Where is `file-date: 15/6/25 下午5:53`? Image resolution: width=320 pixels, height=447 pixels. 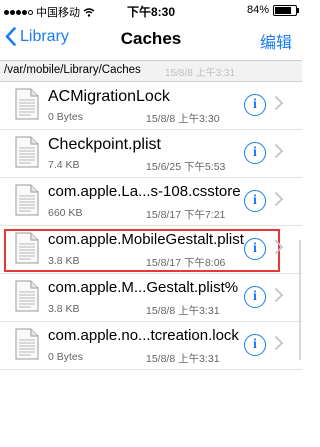
file-date: 15/6/25 下午5:53 is located at coordinates (186, 167).